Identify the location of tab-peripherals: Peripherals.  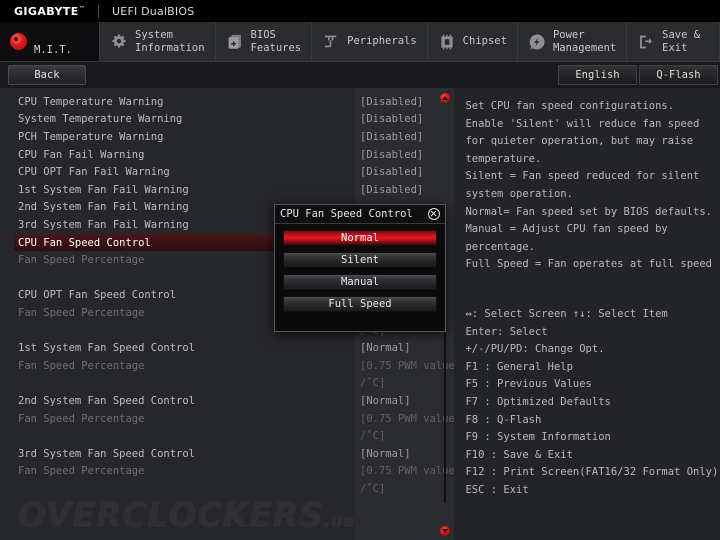
(370, 41).